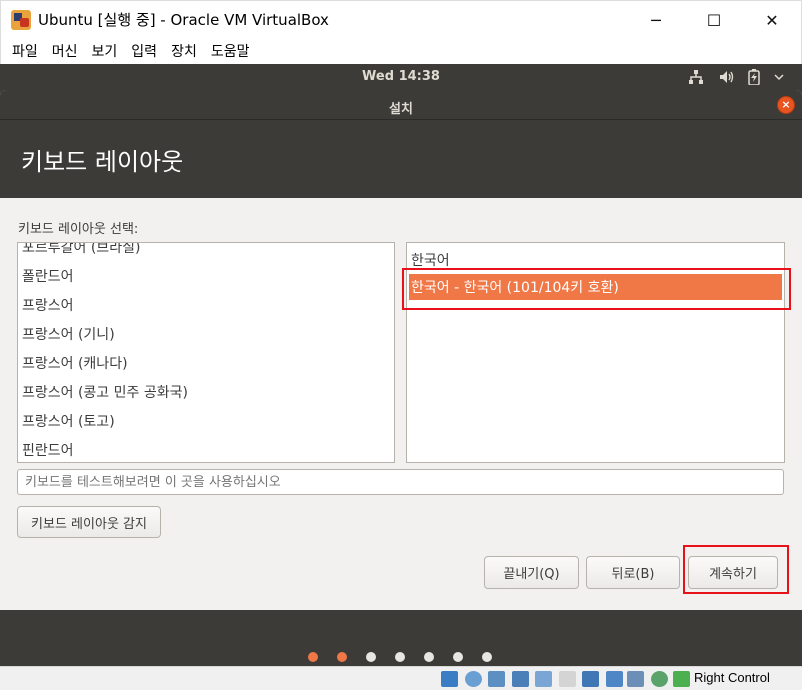 Image resolution: width=802 pixels, height=690 pixels. I want to click on maximize-button: ☐, so click(714, 20).